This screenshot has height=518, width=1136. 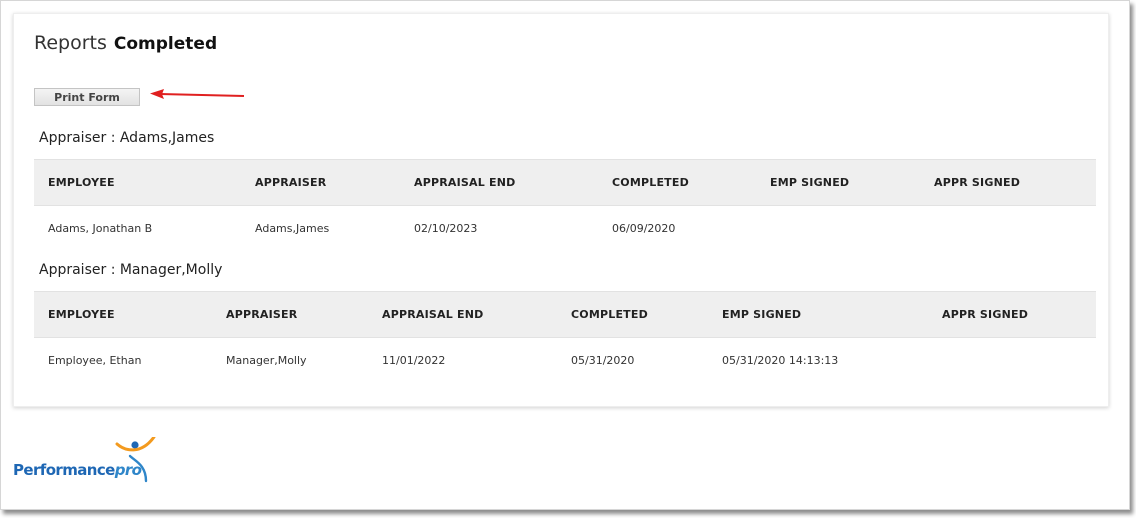 What do you see at coordinates (644, 228) in the screenshot?
I see `cell-completed: 06/09/2020` at bounding box center [644, 228].